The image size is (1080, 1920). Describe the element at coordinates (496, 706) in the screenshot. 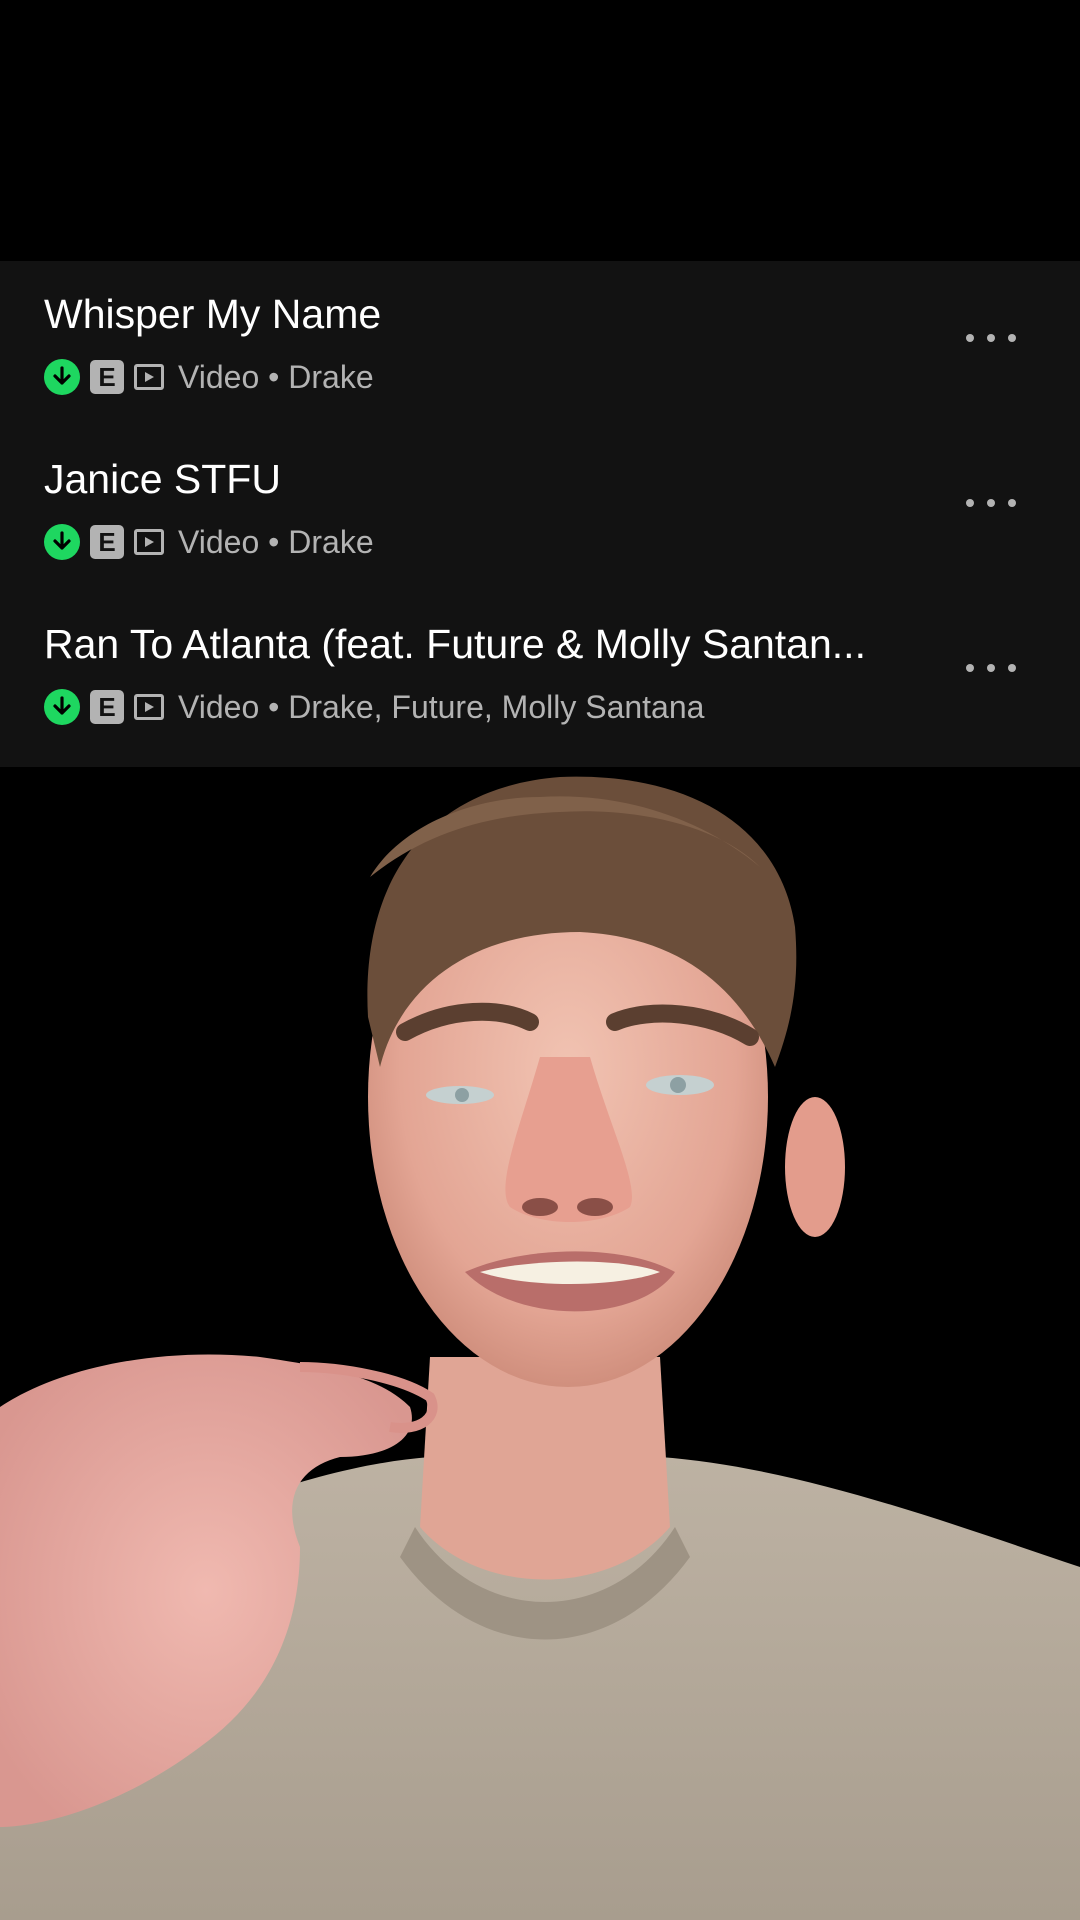

I see `track-artists: Drake, Future, Molly Santana` at that location.